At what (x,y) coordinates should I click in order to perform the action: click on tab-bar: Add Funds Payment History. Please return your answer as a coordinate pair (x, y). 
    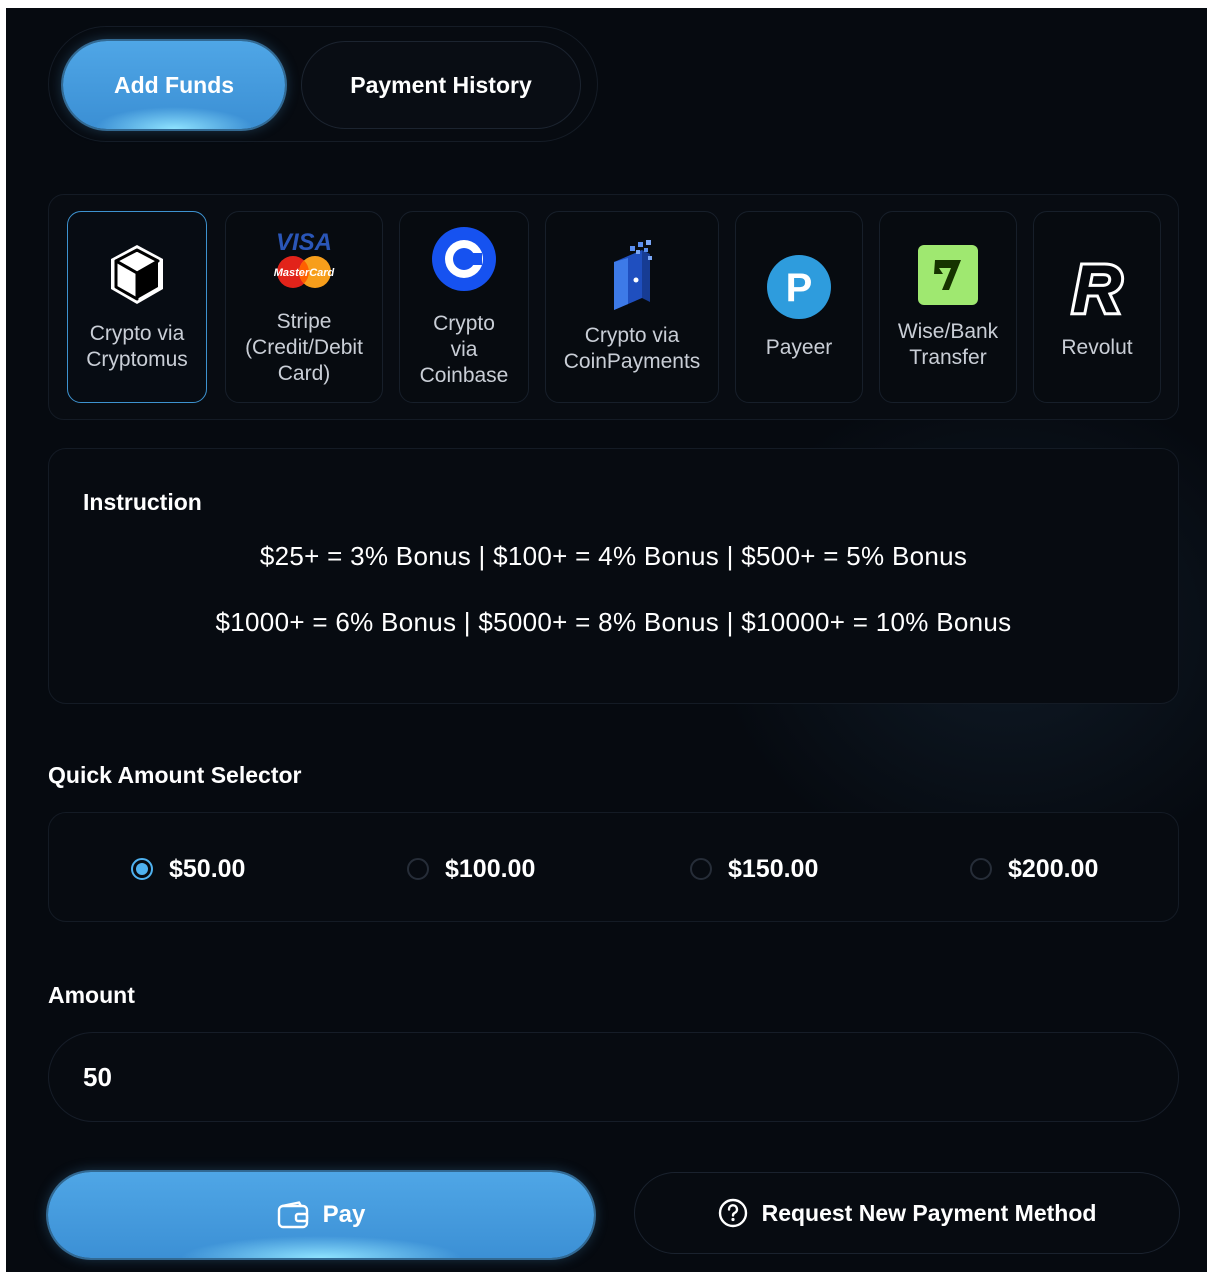
    Looking at the image, I should click on (323, 84).